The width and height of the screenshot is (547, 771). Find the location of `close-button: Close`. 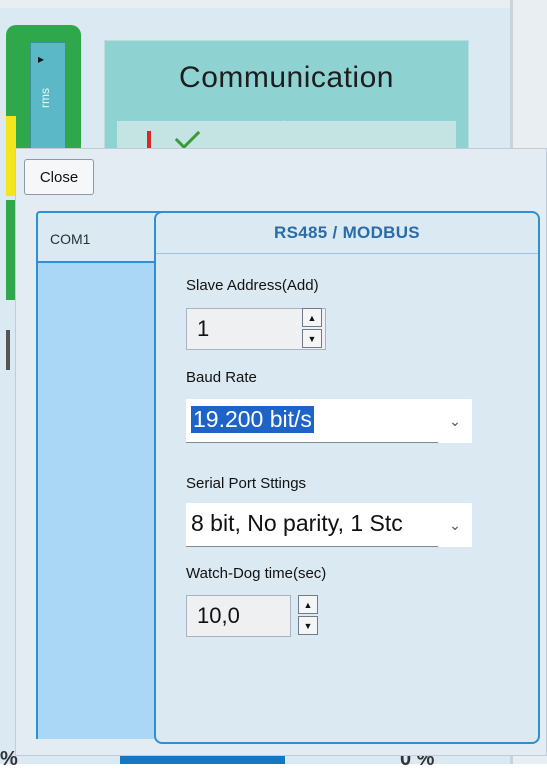

close-button: Close is located at coordinates (59, 177).